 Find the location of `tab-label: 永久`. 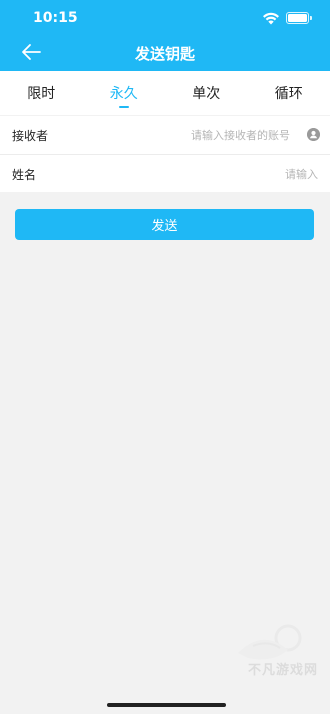

tab-label: 永久 is located at coordinates (123, 94).